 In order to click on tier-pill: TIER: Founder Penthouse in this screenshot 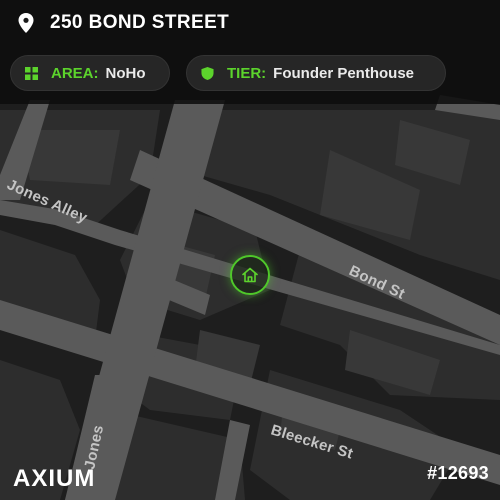, I will do `click(316, 73)`.